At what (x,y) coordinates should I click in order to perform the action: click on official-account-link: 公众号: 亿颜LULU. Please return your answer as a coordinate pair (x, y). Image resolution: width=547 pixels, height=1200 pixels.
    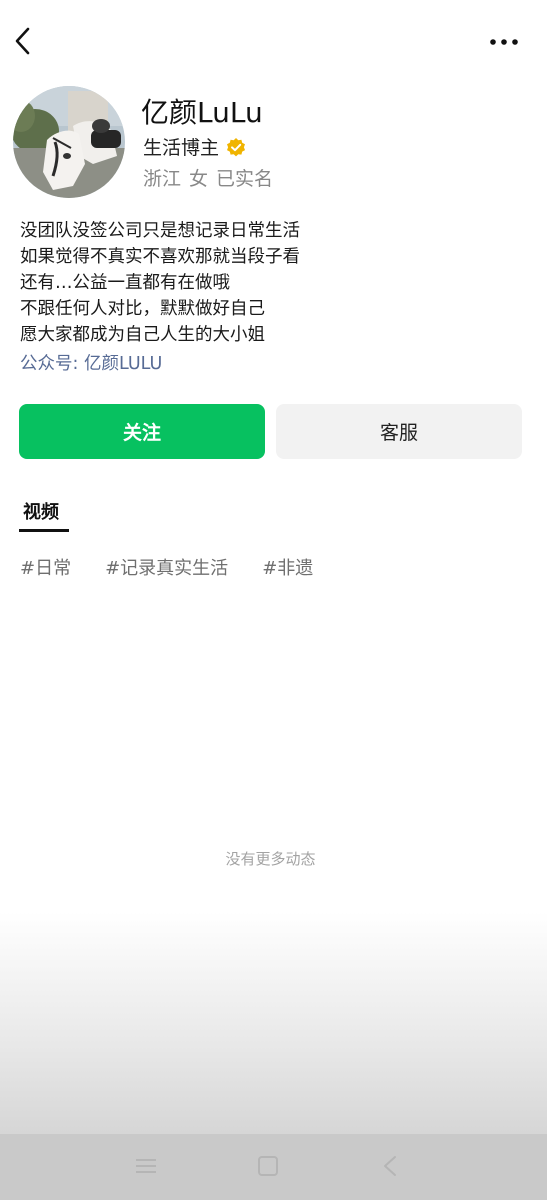
    Looking at the image, I should click on (270, 364).